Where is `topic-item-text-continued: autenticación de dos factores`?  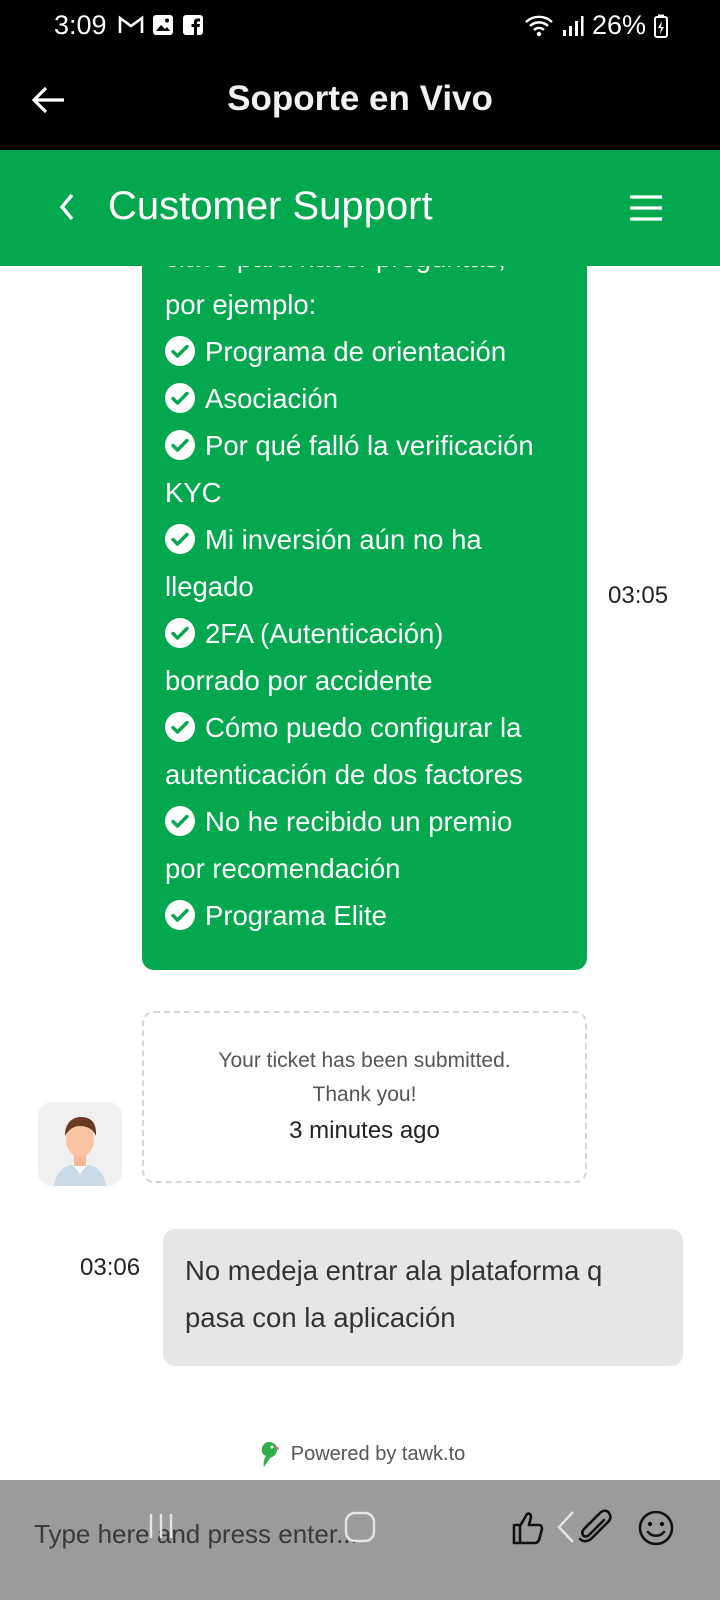 topic-item-text-continued: autenticación de dos factores is located at coordinates (344, 774).